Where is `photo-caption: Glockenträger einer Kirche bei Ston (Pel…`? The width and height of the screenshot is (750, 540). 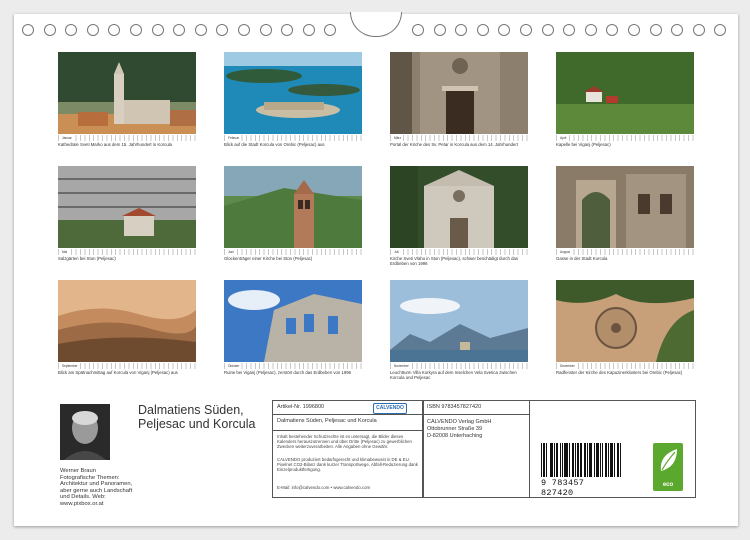
photo-caption: Glockenträger einer Kirche bei Ston (Pel… is located at coordinates (268, 258).